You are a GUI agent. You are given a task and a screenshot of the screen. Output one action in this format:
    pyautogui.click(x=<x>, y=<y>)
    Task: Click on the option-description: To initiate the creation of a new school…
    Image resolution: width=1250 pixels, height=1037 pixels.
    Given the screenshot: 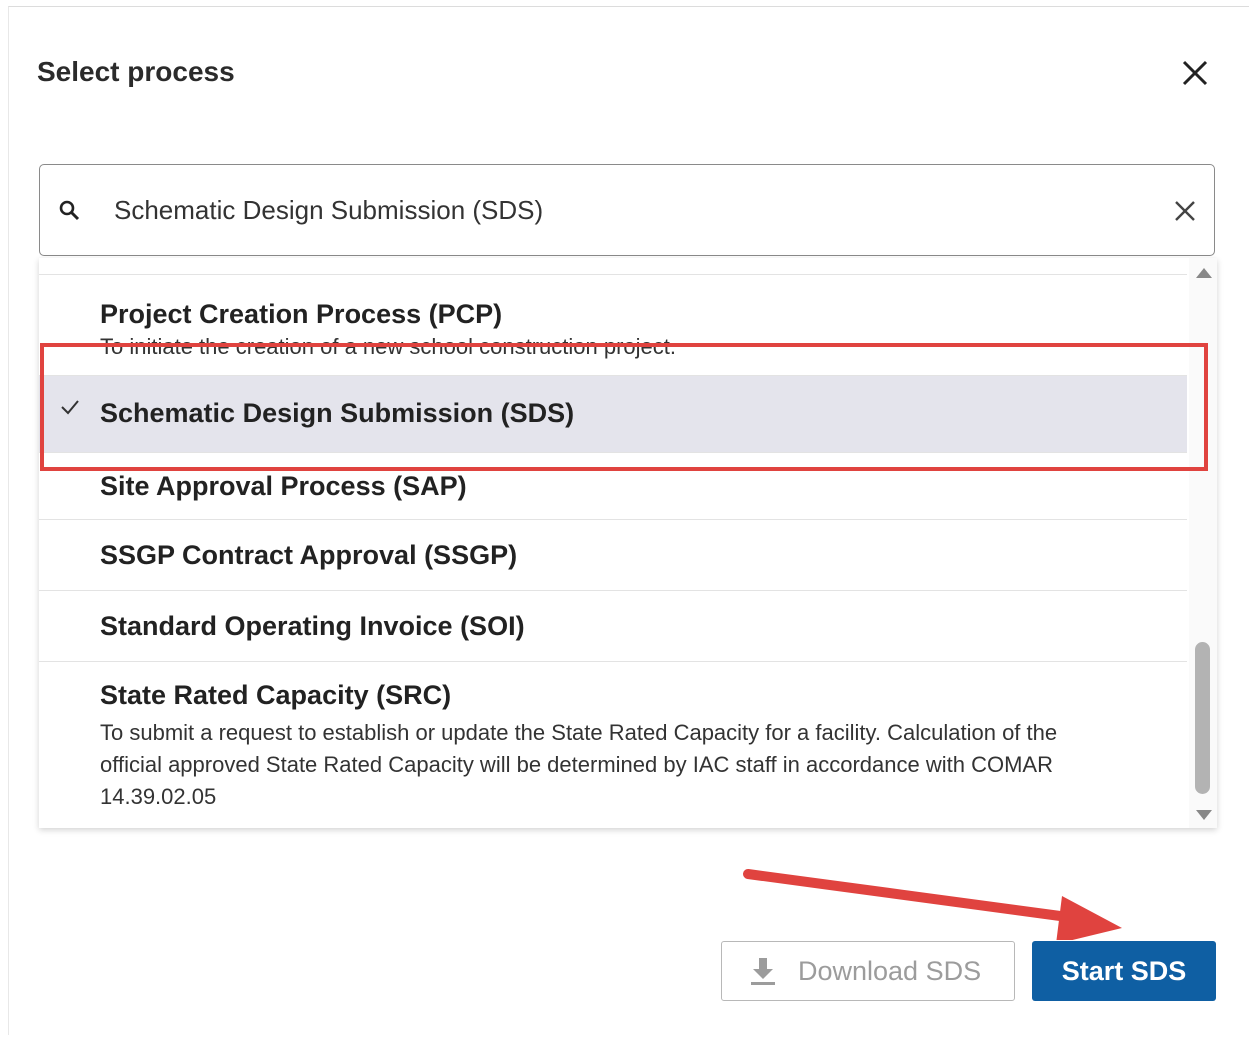 What is the action you would take?
    pyautogui.click(x=388, y=346)
    